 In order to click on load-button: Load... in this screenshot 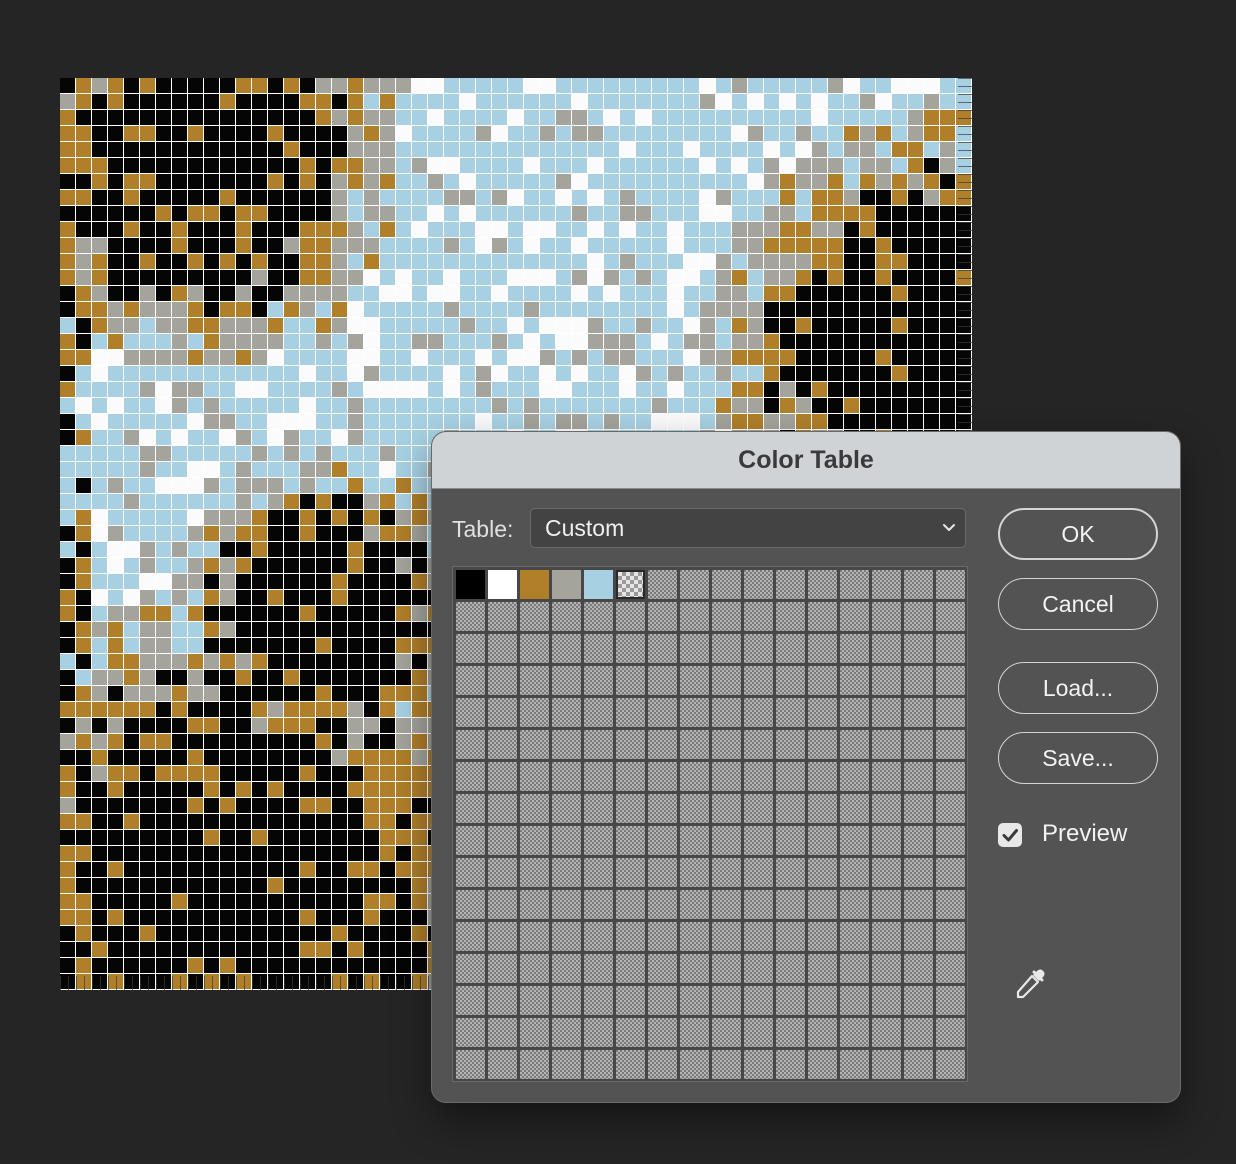, I will do `click(1078, 688)`.